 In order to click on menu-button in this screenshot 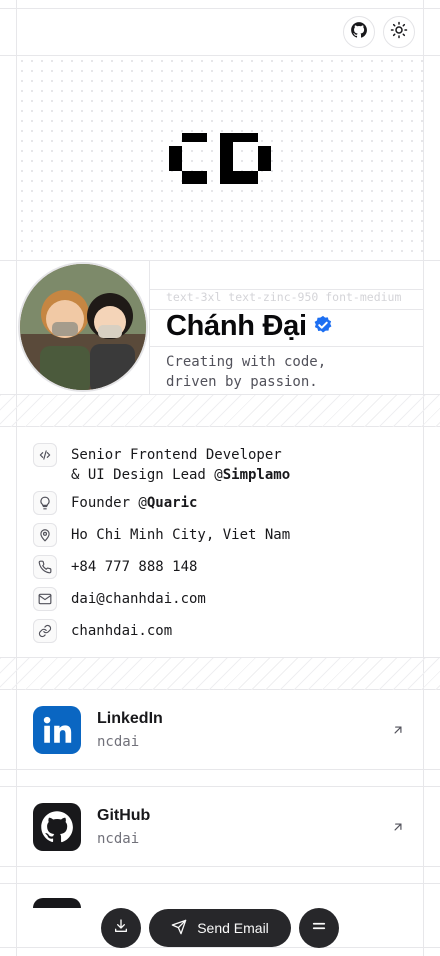, I will do `click(319, 928)`.